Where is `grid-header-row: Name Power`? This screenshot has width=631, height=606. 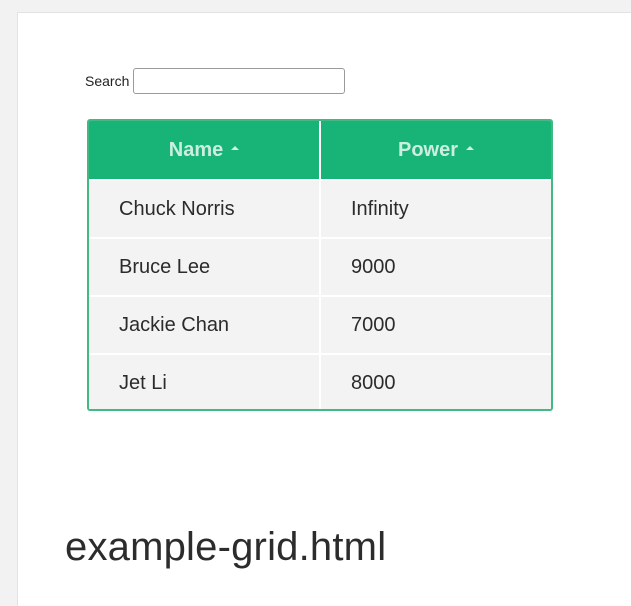
grid-header-row: Name Power is located at coordinates (320, 150).